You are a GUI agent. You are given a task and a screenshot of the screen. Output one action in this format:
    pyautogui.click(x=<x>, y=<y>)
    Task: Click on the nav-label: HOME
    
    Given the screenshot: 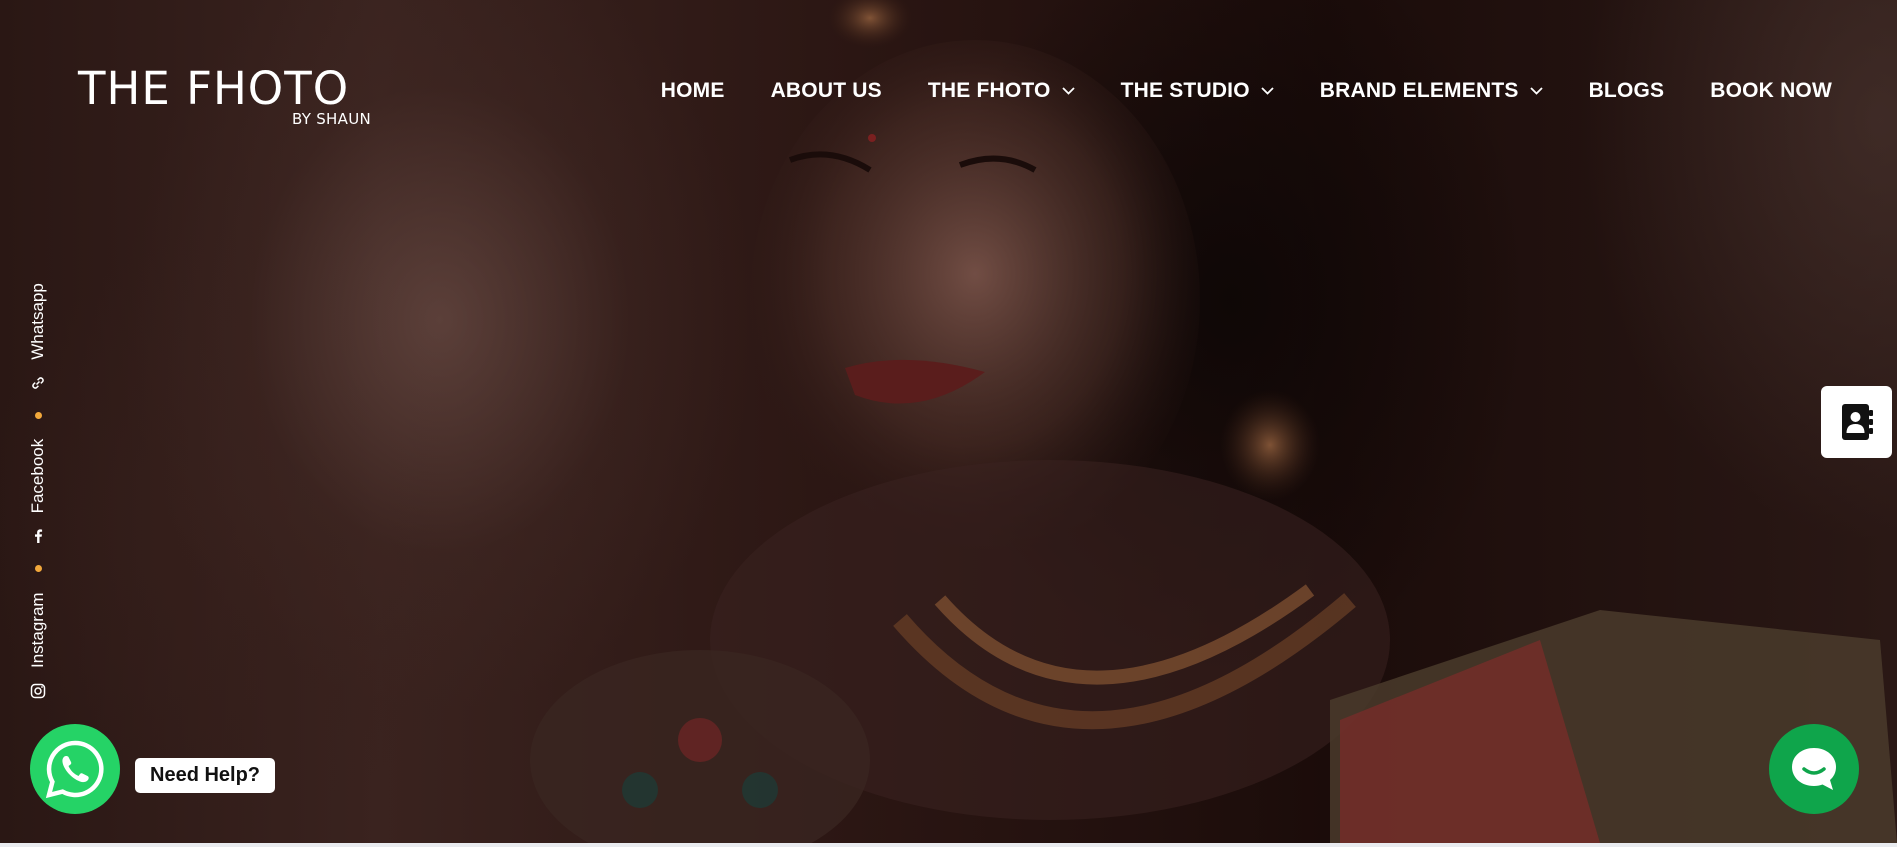 What is the action you would take?
    pyautogui.click(x=692, y=90)
    